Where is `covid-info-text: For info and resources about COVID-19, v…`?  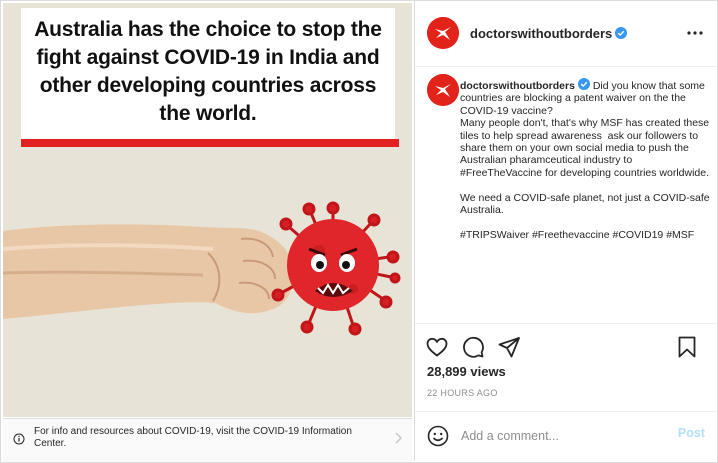
covid-info-text: For info and resources about COVID-19, v… is located at coordinates (193, 437).